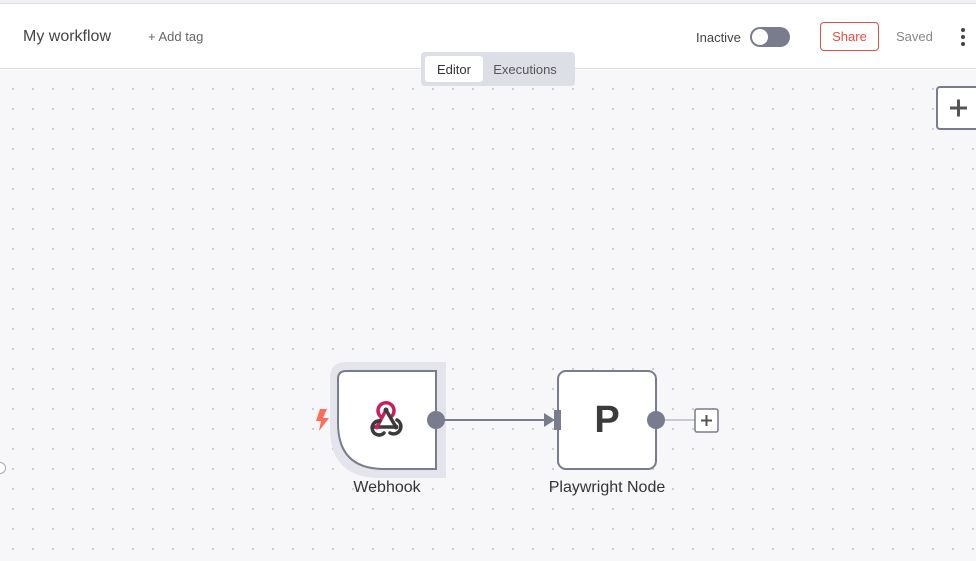 The width and height of the screenshot is (976, 561). I want to click on lightning-bolt-icon, so click(322, 420).